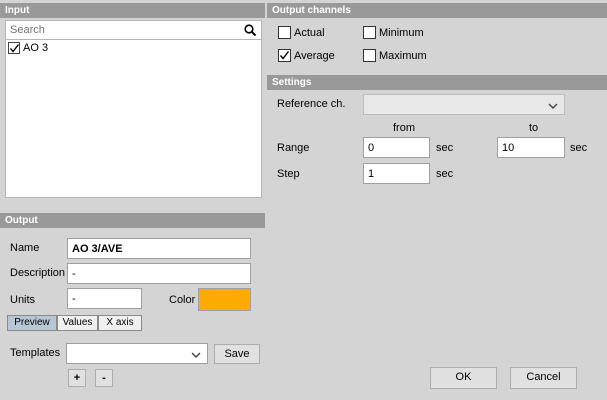  Describe the element at coordinates (369, 32) in the screenshot. I see `minimum-checkbox` at that location.